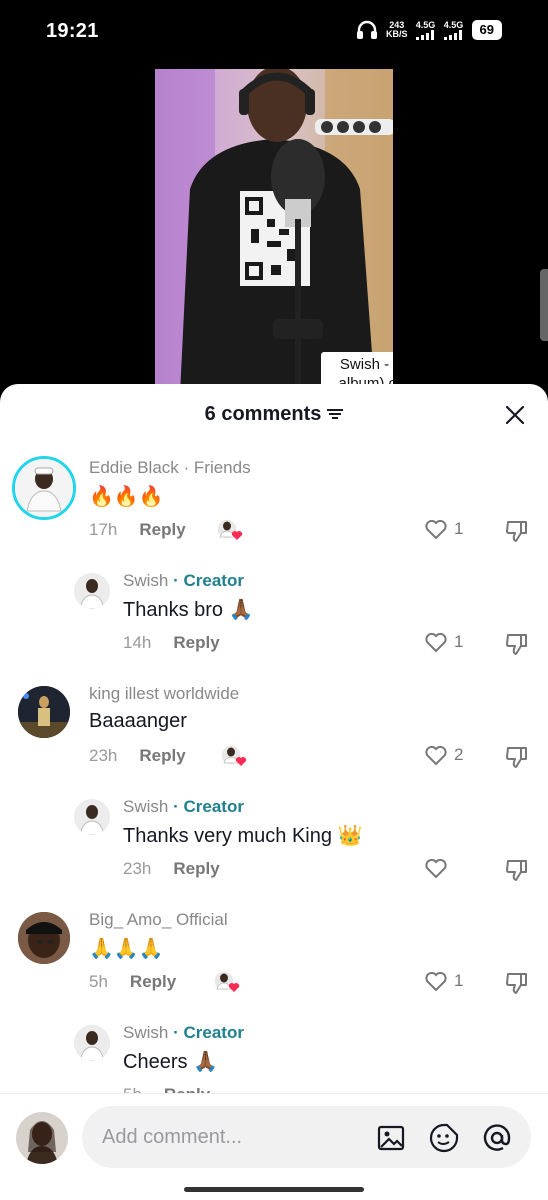  Describe the element at coordinates (274, 1057) in the screenshot. I see `reply-item: Swish · Creator Cheers 🙏🏾 5hReply` at that location.